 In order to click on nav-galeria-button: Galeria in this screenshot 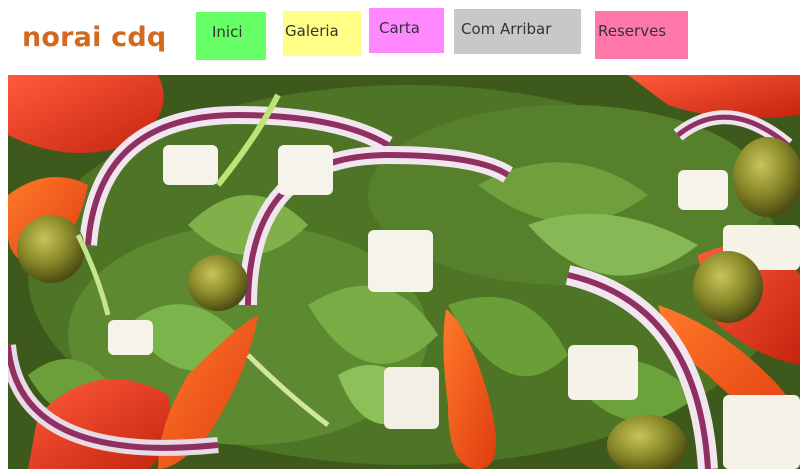, I will do `click(322, 33)`.